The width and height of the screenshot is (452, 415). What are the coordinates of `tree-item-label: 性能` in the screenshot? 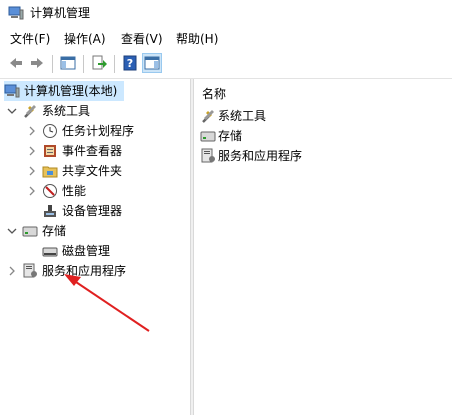 It's located at (74, 191).